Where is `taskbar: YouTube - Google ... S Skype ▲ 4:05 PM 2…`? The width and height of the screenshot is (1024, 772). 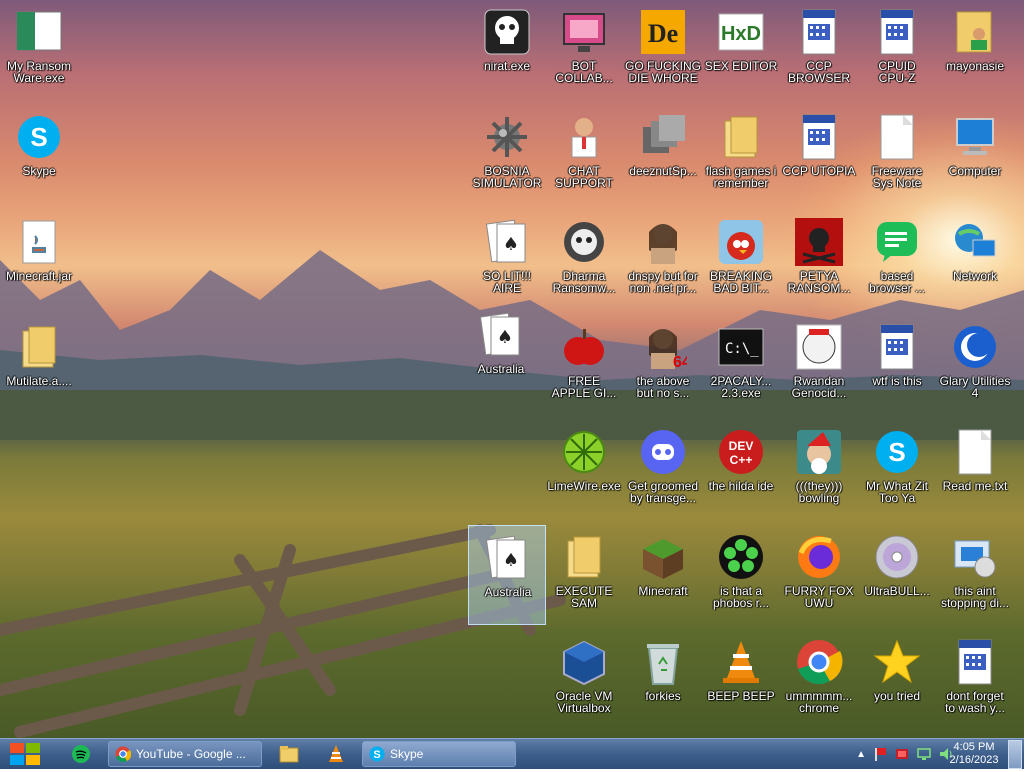
taskbar: YouTube - Google ... S Skype ▲ 4:05 PM 2… is located at coordinates (512, 753).